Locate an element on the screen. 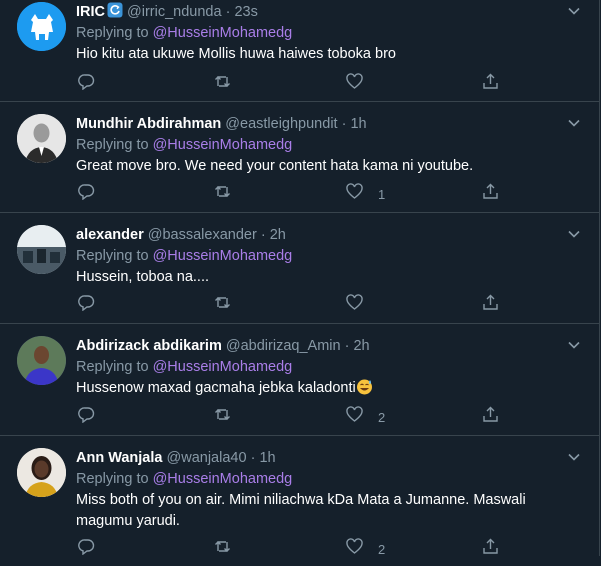 The image size is (601, 566). user-handle: @eastleighpundit is located at coordinates (281, 124).